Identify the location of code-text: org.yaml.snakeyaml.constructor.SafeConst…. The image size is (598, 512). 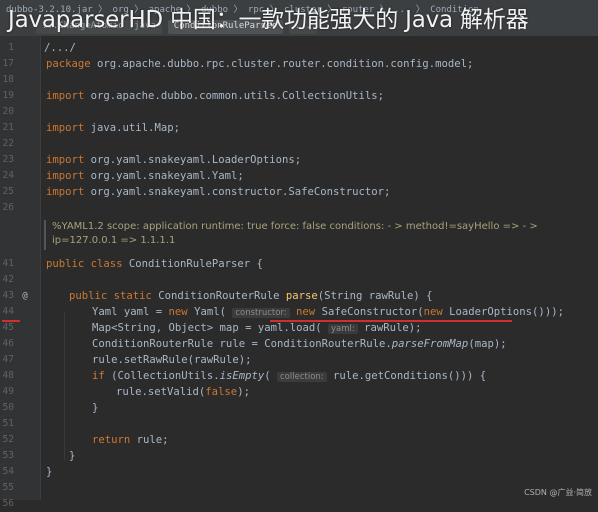
(237, 192).